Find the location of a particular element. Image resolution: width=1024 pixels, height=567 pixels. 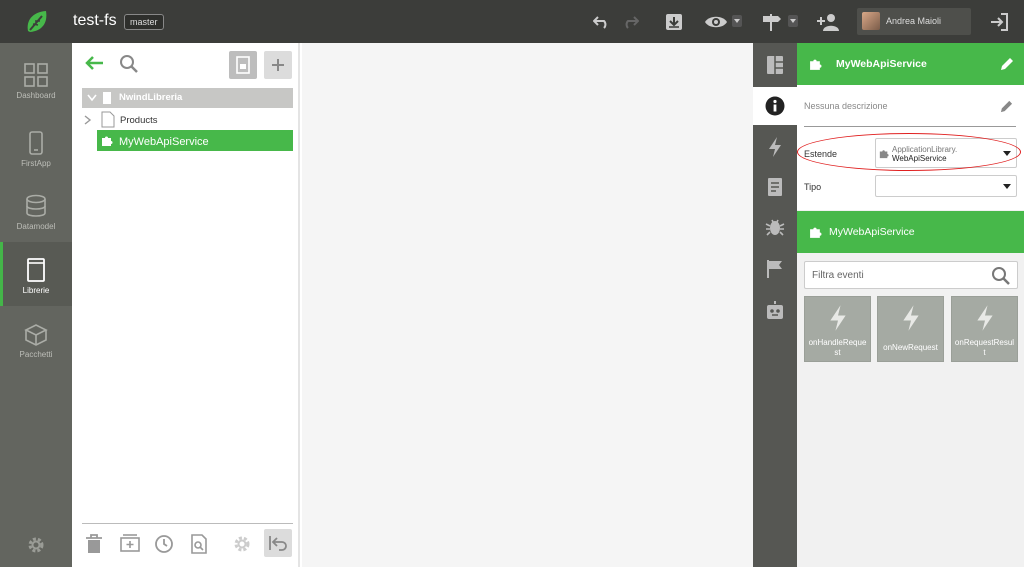

layout-icon is located at coordinates (775, 65).